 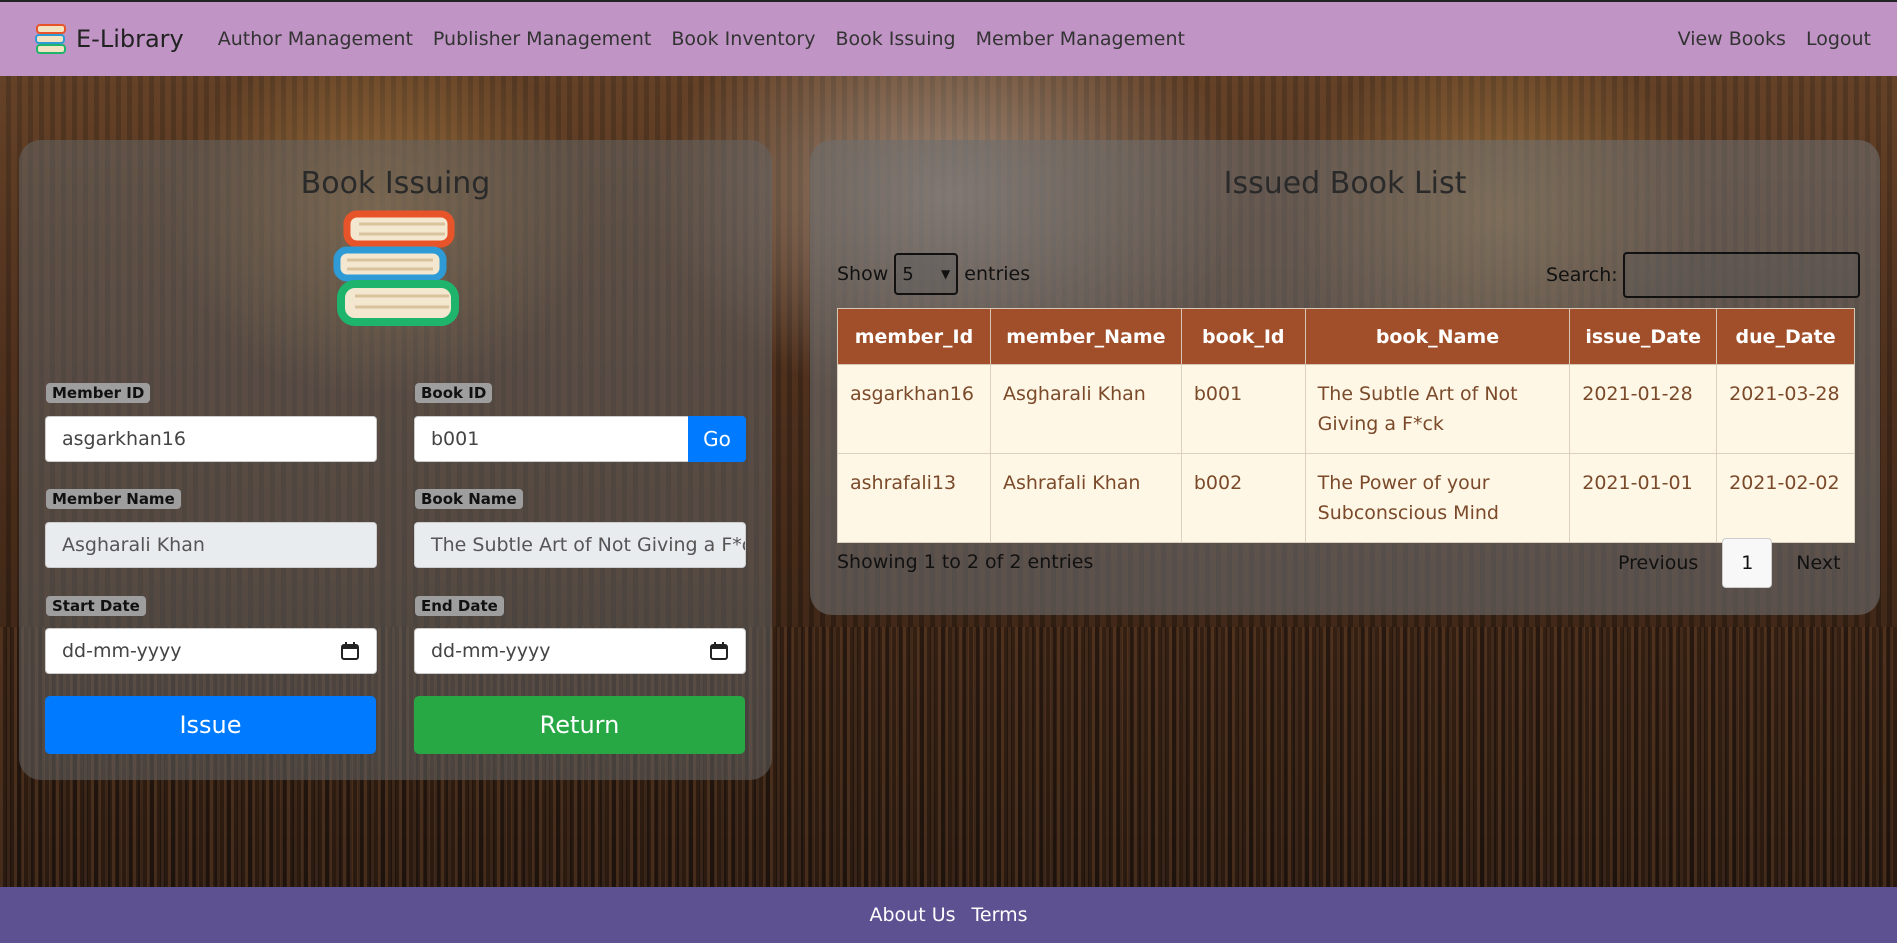 What do you see at coordinates (133, 545) in the screenshot?
I see `member-name-value: Asgharali Khan` at bounding box center [133, 545].